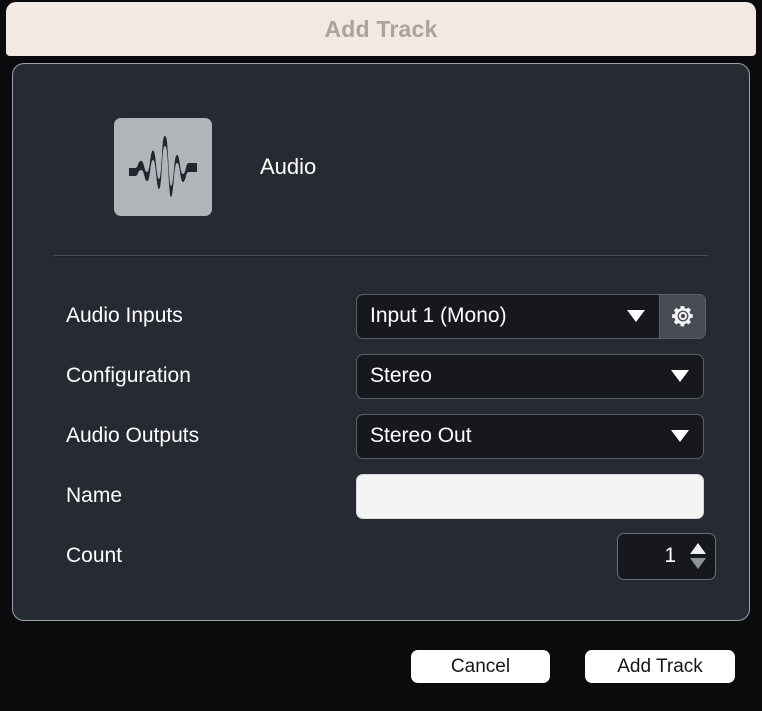  Describe the element at coordinates (381, 667) in the screenshot. I see `dialog-footer: Cancel Add Track` at that location.